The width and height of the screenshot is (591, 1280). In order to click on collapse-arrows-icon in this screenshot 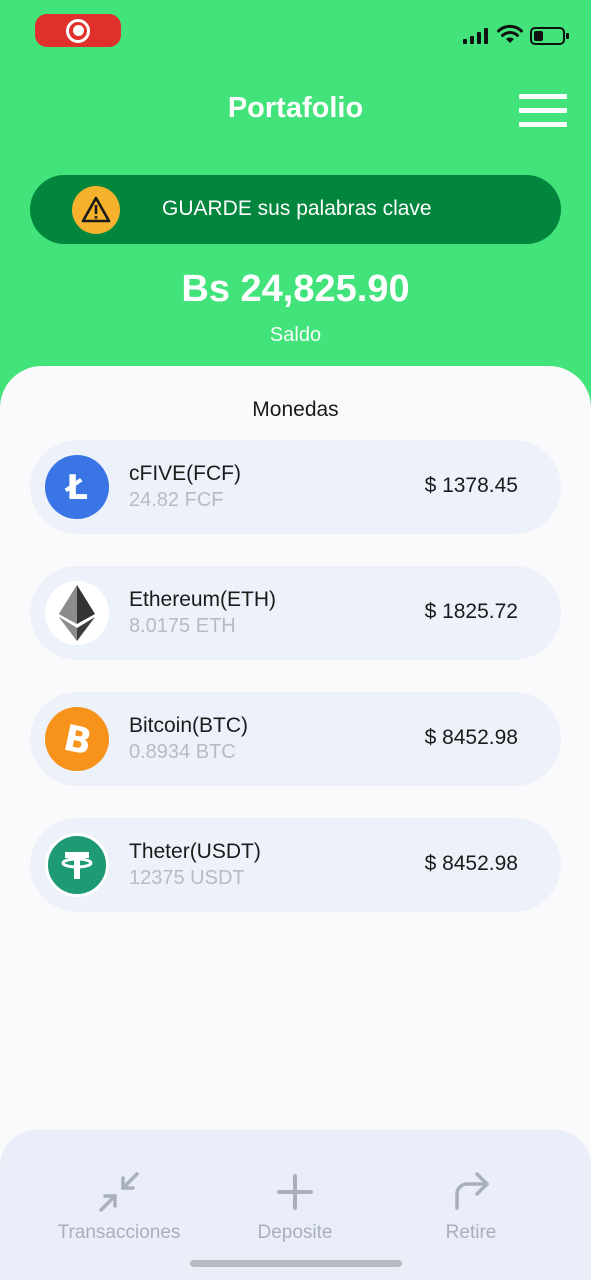, I will do `click(119, 1192)`.